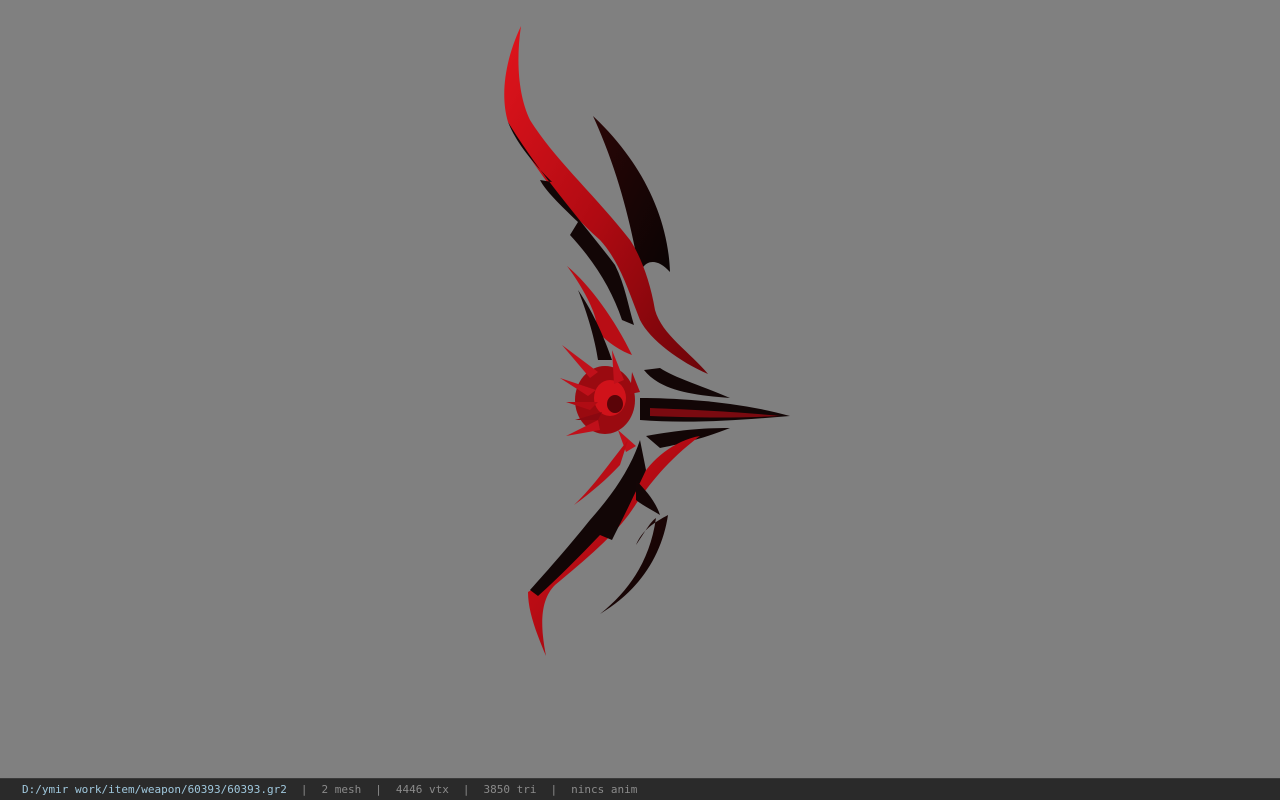 This screenshot has width=1280, height=800. What do you see at coordinates (600, 398) in the screenshot?
I see `grip-ornament` at bounding box center [600, 398].